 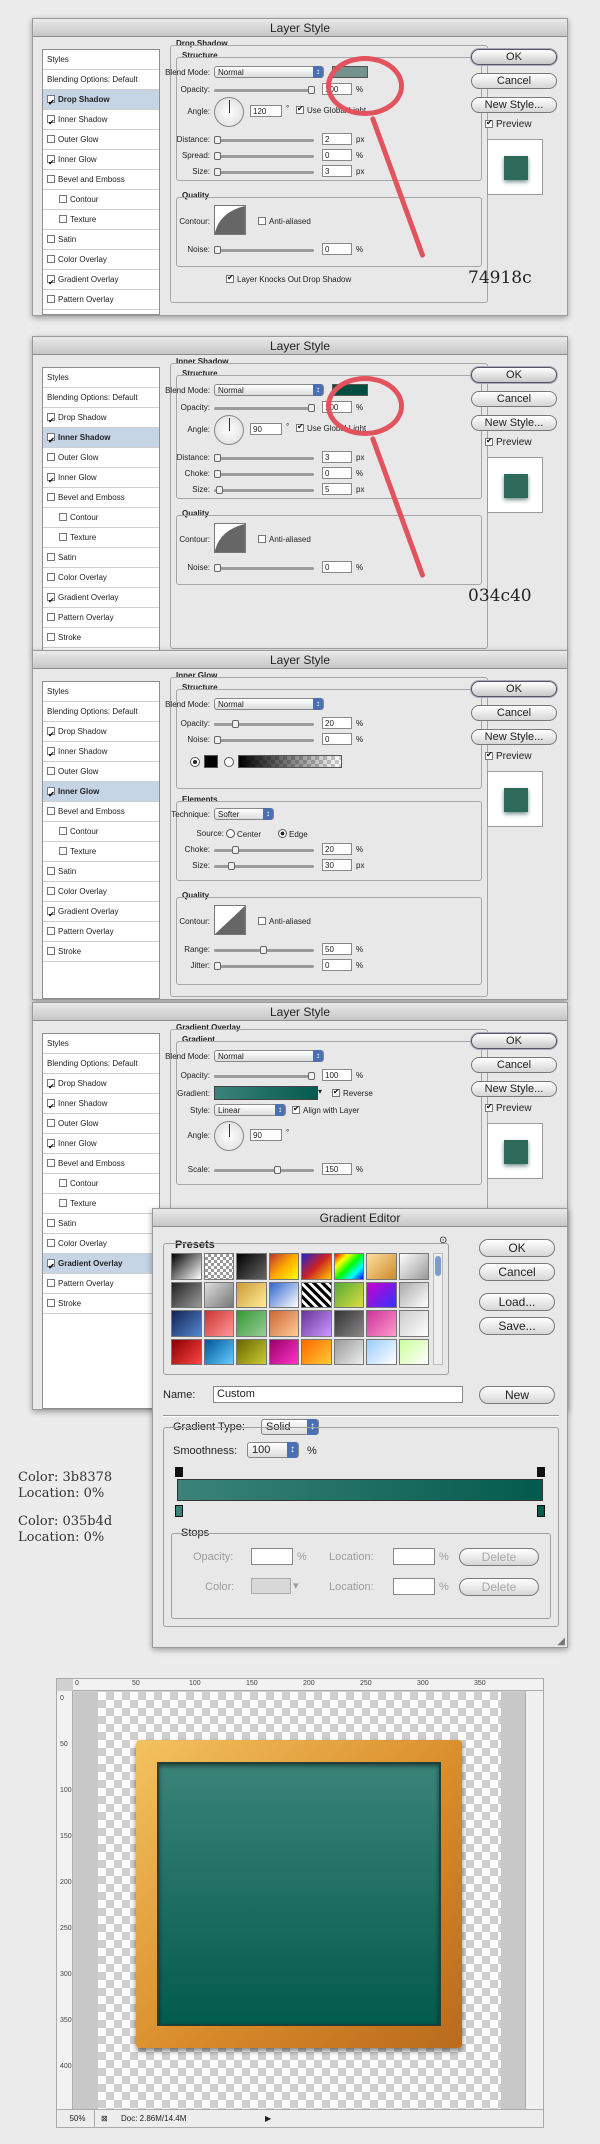 I want to click on zoom-level: 50%, so click(x=78, y=2118).